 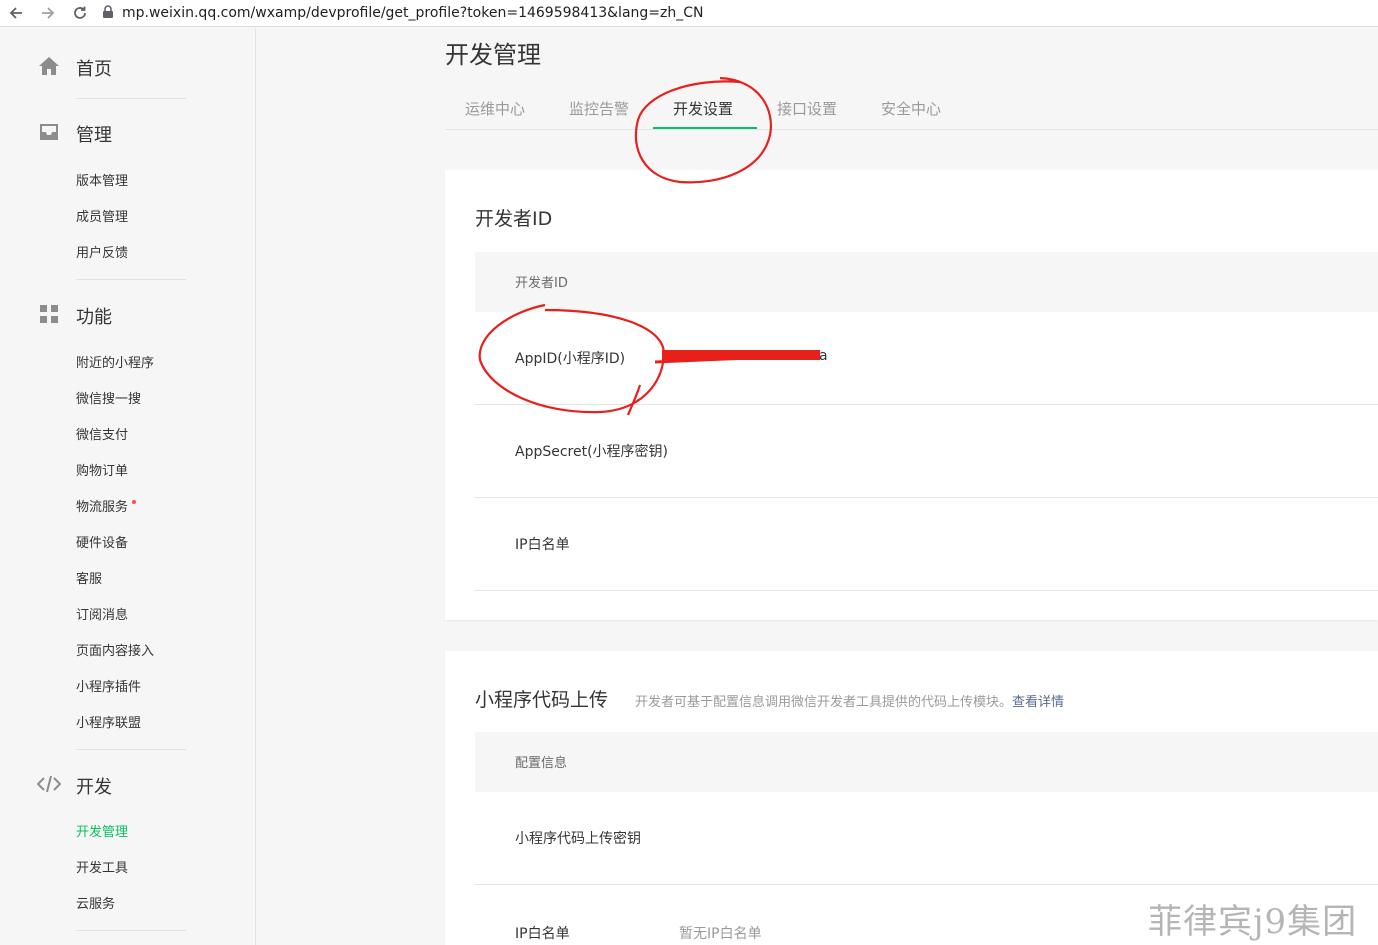 What do you see at coordinates (926, 358) in the screenshot?
I see `row-appid: AppID(小程序ID) a` at bounding box center [926, 358].